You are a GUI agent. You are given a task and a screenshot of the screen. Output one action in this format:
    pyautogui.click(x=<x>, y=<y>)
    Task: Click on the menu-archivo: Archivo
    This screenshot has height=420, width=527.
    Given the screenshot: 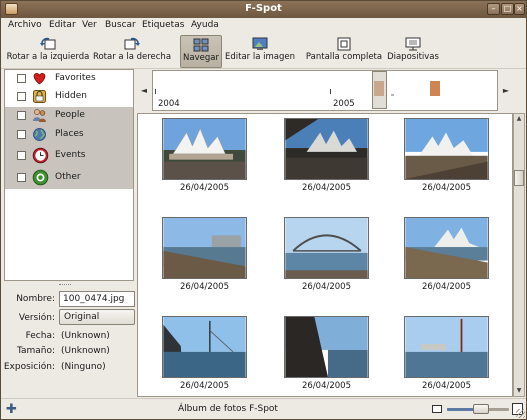 What is the action you would take?
    pyautogui.click(x=25, y=25)
    